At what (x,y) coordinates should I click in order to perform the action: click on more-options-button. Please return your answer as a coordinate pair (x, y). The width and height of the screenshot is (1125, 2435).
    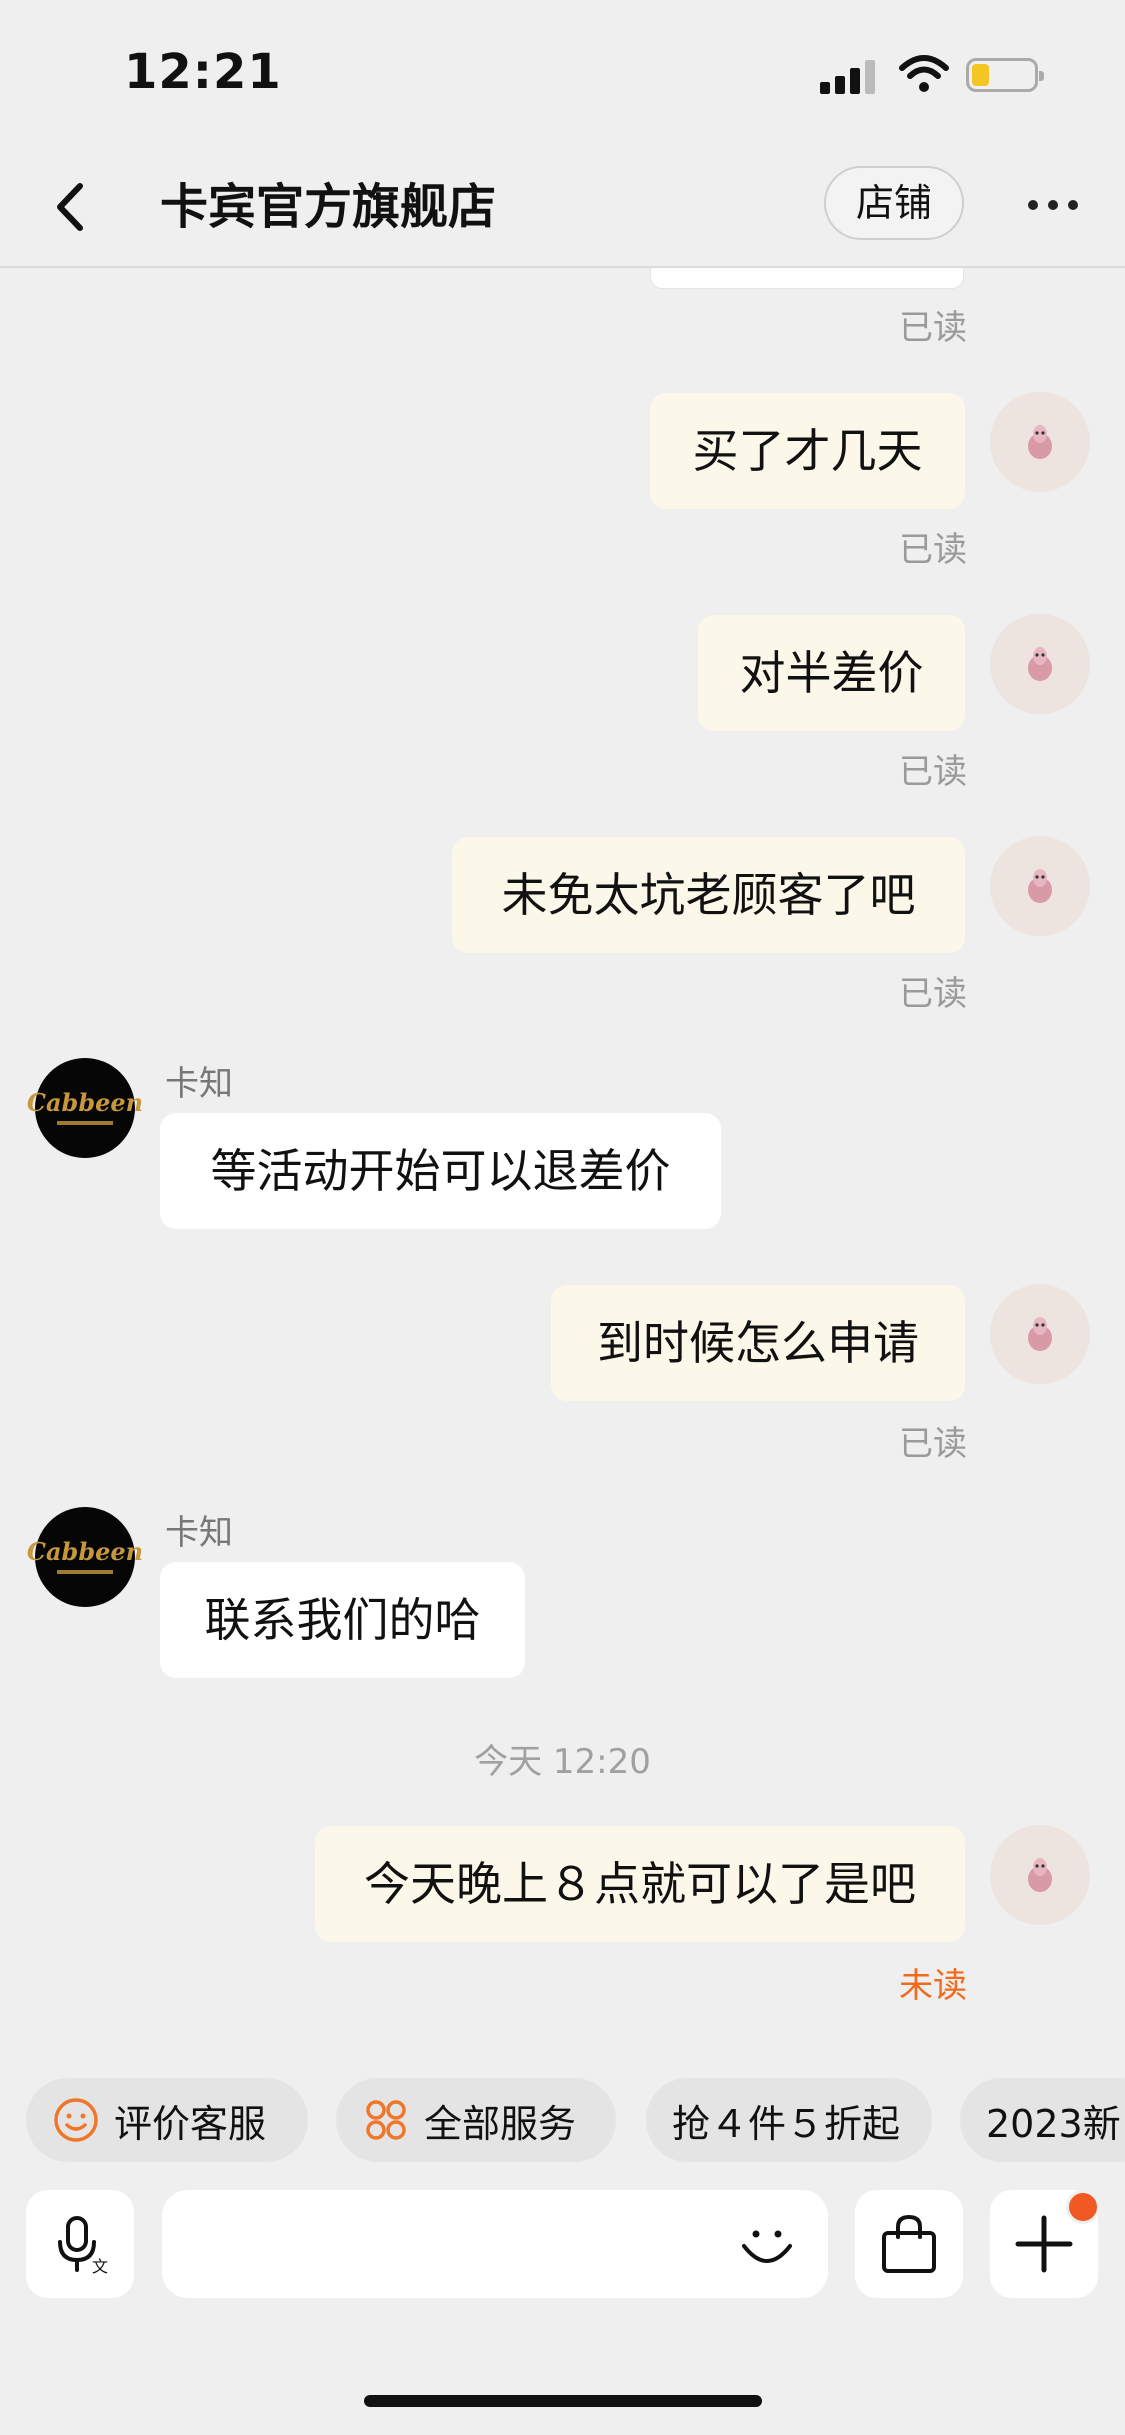
    Looking at the image, I should click on (1053, 205).